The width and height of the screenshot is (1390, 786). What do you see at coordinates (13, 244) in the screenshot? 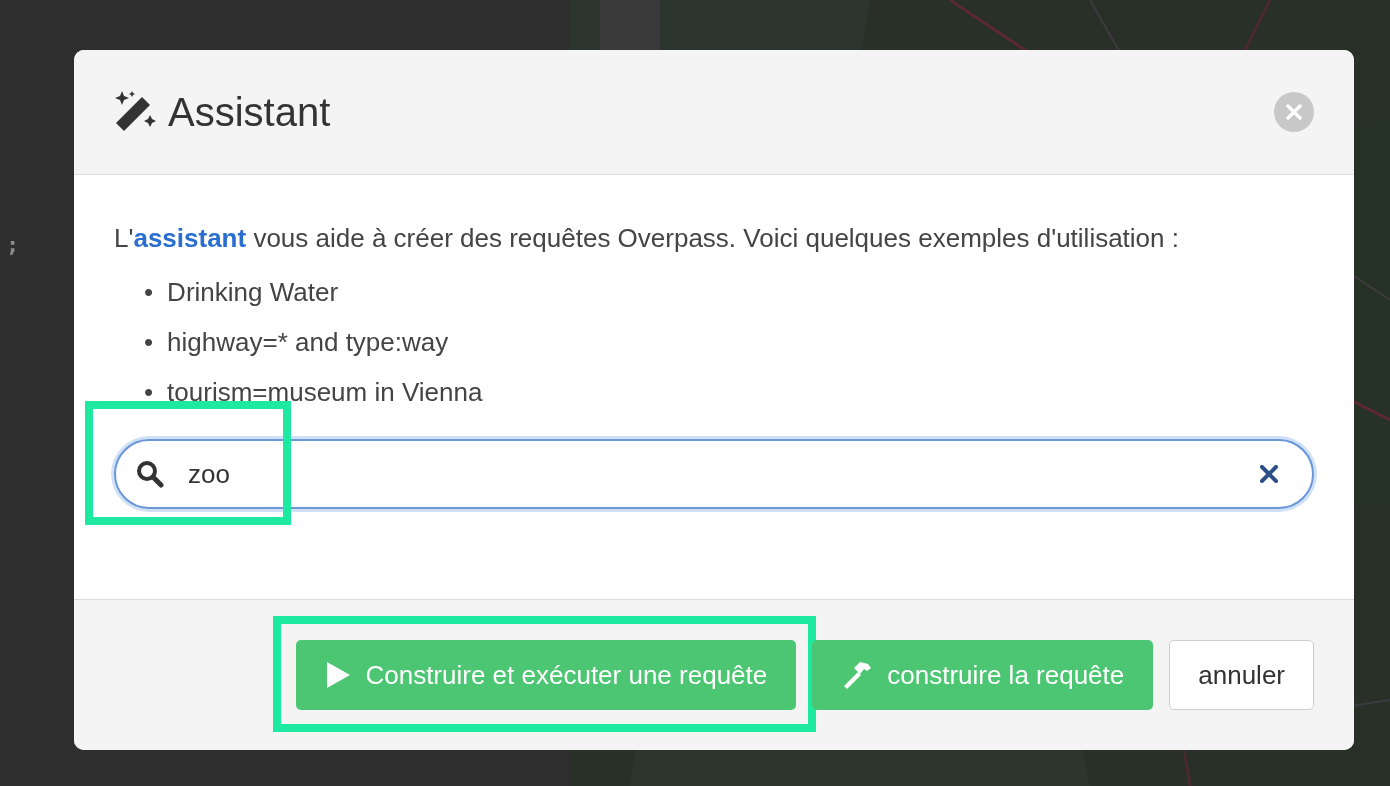
I see `code-text: ;` at bounding box center [13, 244].